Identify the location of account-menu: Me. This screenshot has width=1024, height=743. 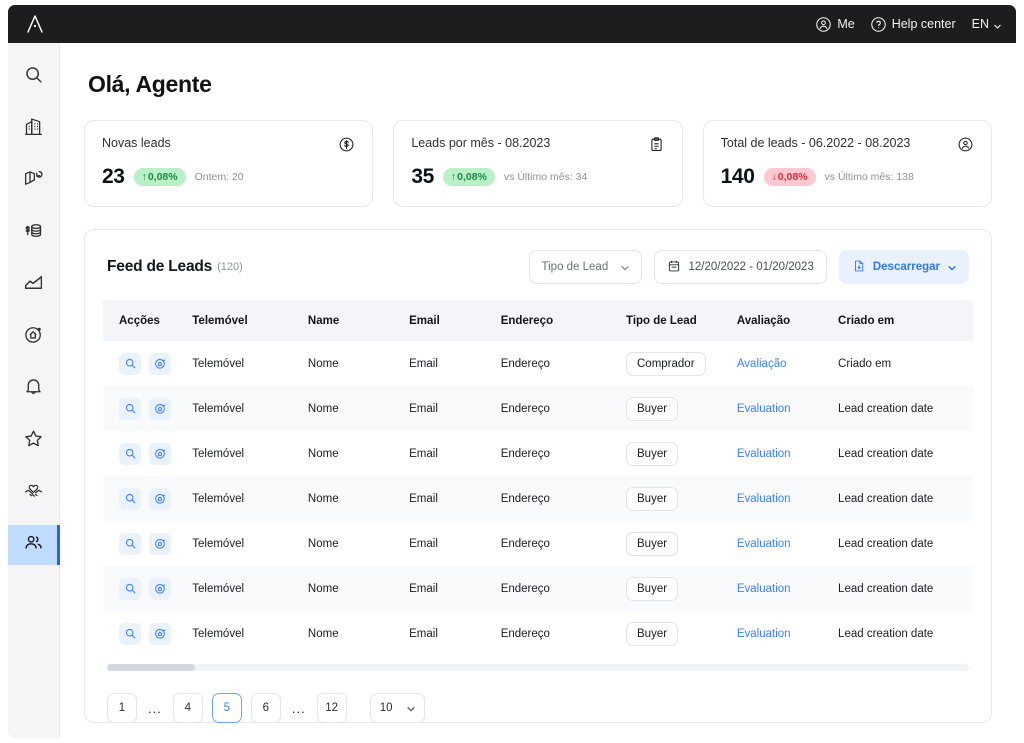
(834, 24).